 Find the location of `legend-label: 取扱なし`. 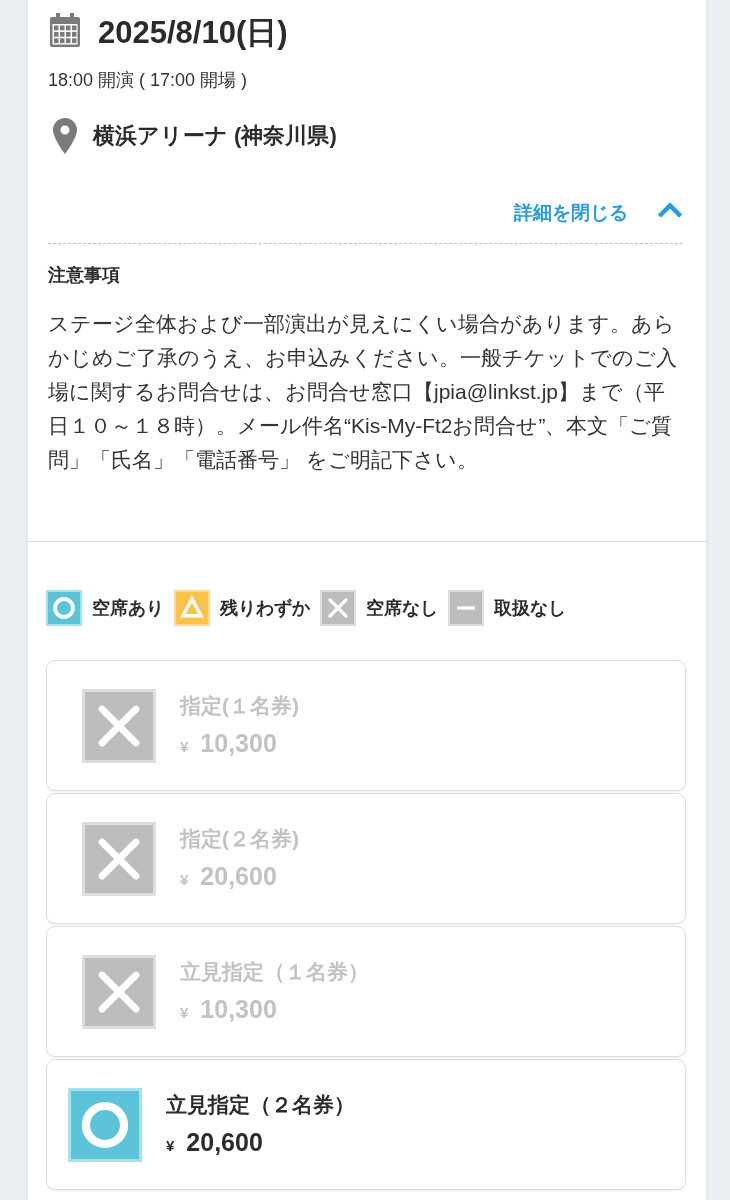

legend-label: 取扱なし is located at coordinates (530, 608).